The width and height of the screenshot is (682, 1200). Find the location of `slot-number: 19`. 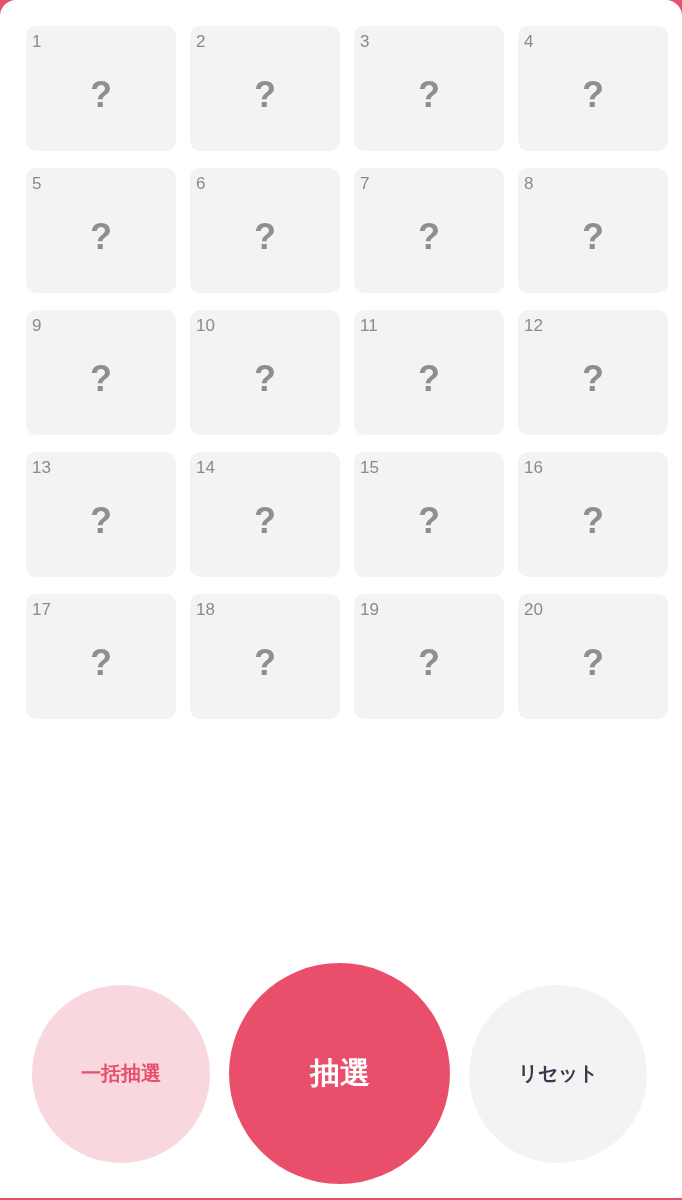

slot-number: 19 is located at coordinates (369, 609).